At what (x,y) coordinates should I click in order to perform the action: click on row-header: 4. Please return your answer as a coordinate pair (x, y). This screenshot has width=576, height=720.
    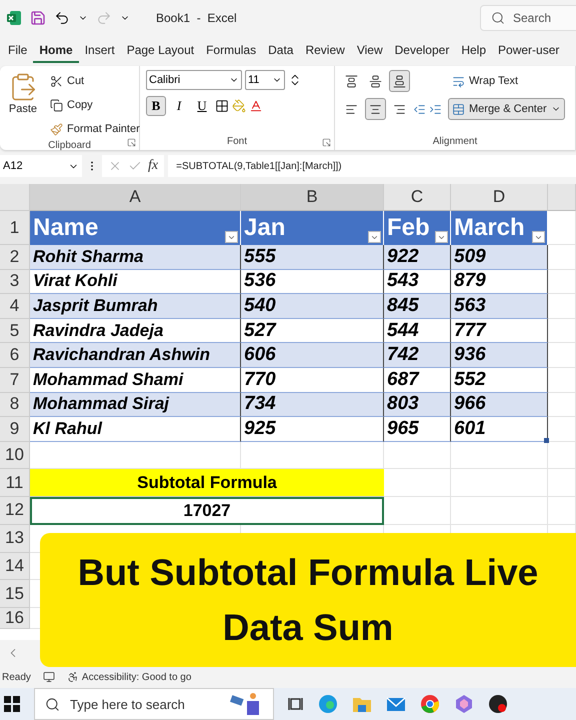
    Looking at the image, I should click on (15, 306).